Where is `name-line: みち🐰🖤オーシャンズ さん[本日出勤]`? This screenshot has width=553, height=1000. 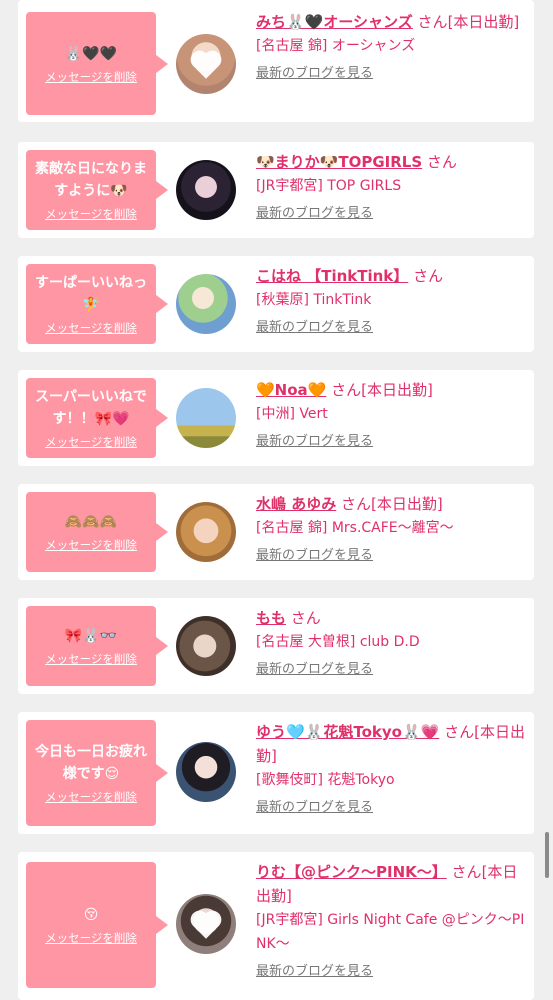
name-line: みち🐰🖤オーシャンズ さん[本日出勤] is located at coordinates (391, 22).